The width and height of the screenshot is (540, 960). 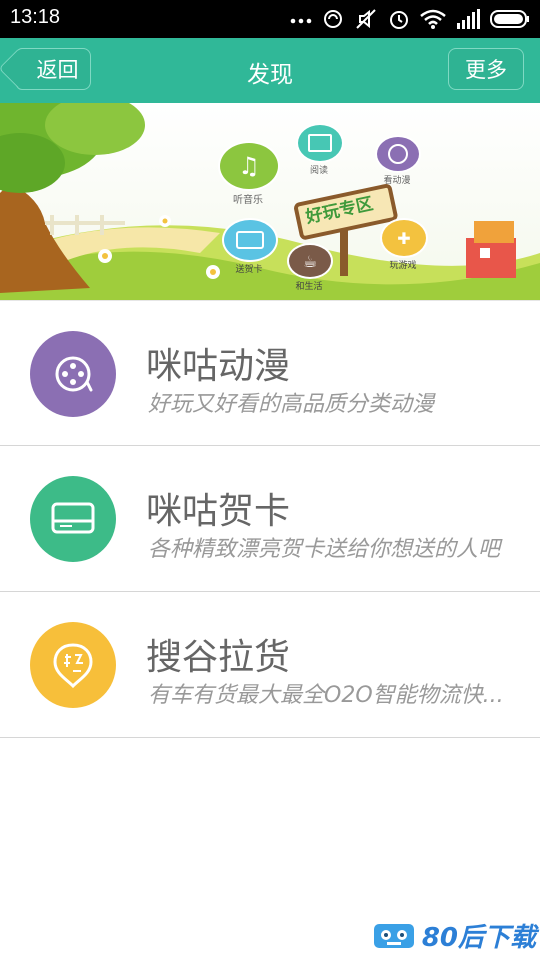 I want to click on alarm-icon, so click(x=399, y=20).